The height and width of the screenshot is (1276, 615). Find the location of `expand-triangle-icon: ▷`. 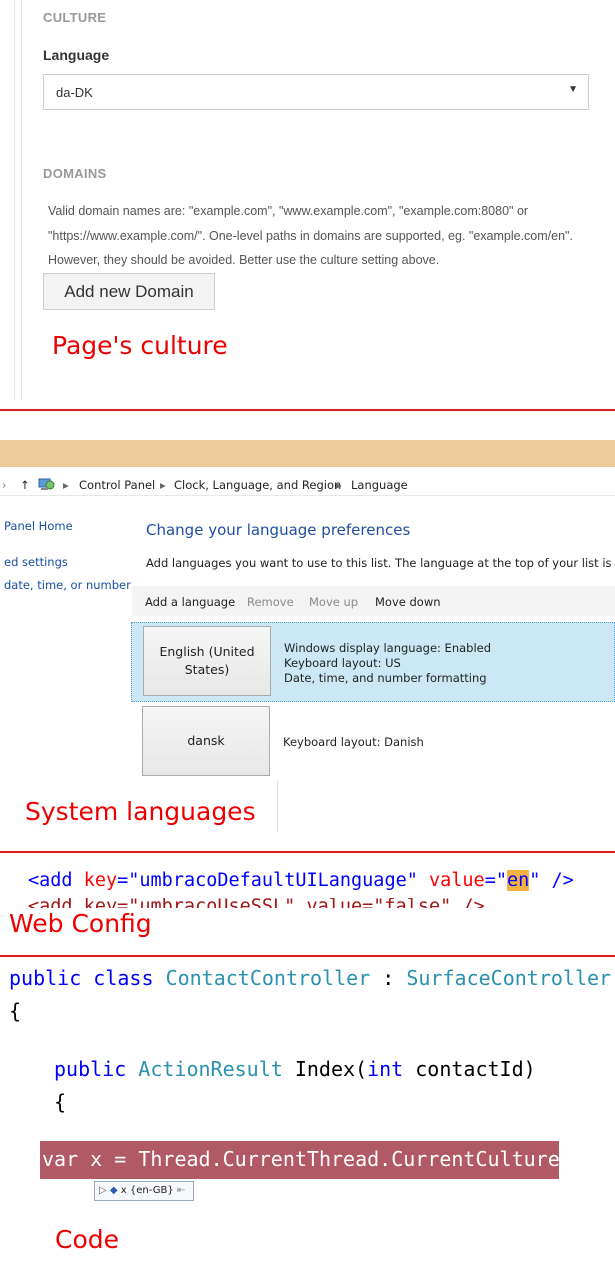

expand-triangle-icon: ▷ is located at coordinates (103, 1190).